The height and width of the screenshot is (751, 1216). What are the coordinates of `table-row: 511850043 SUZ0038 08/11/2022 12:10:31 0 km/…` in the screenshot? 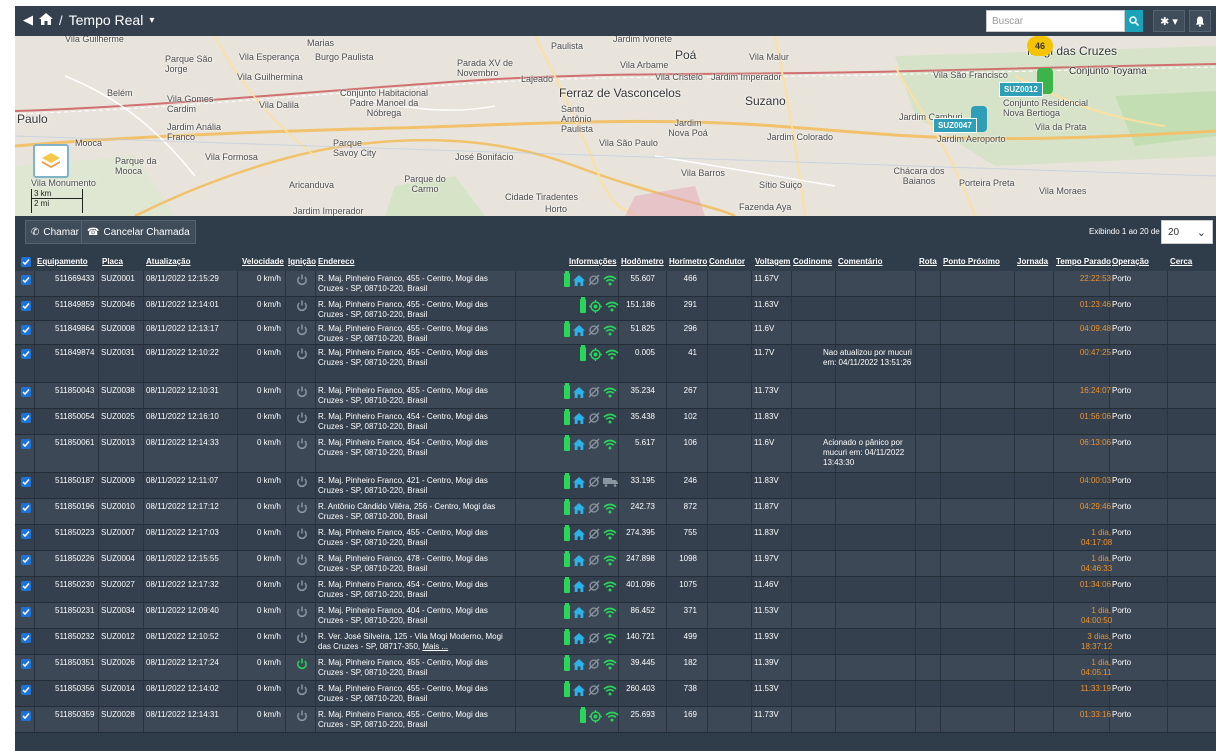 It's located at (615, 396).